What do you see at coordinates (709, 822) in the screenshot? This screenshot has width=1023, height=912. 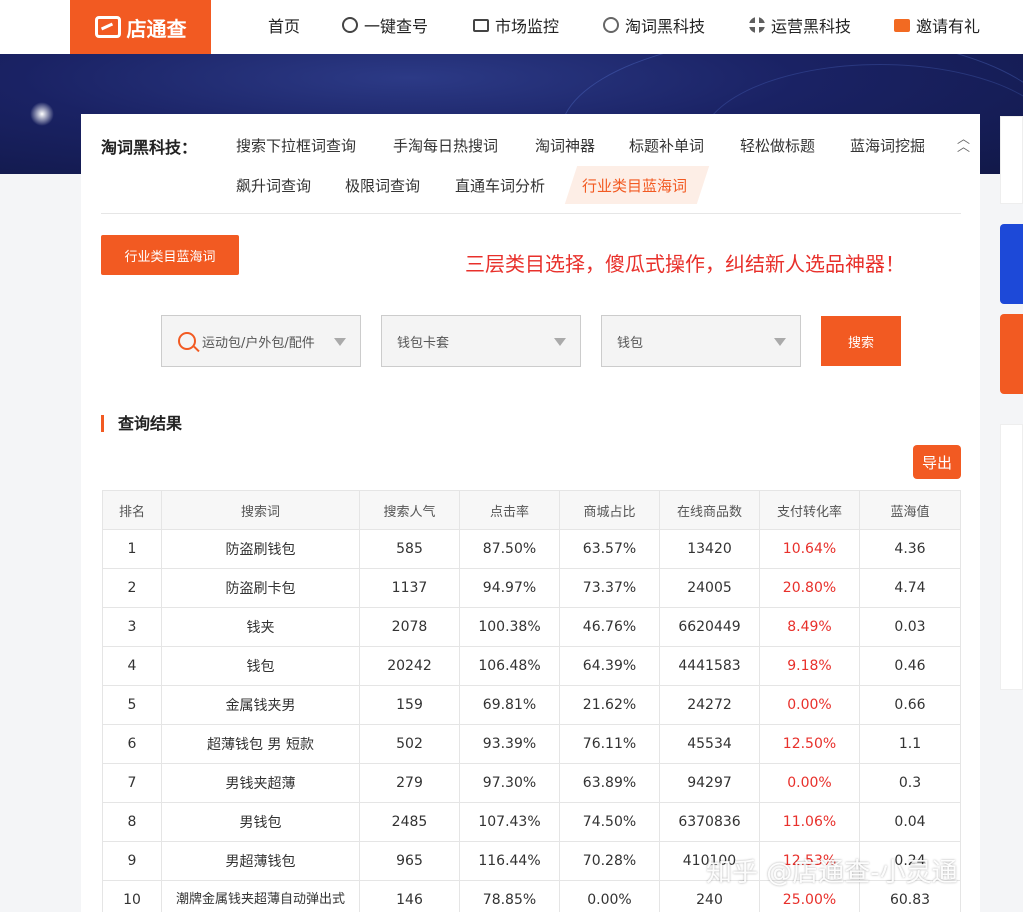 I see `table-cell: 6370836` at bounding box center [709, 822].